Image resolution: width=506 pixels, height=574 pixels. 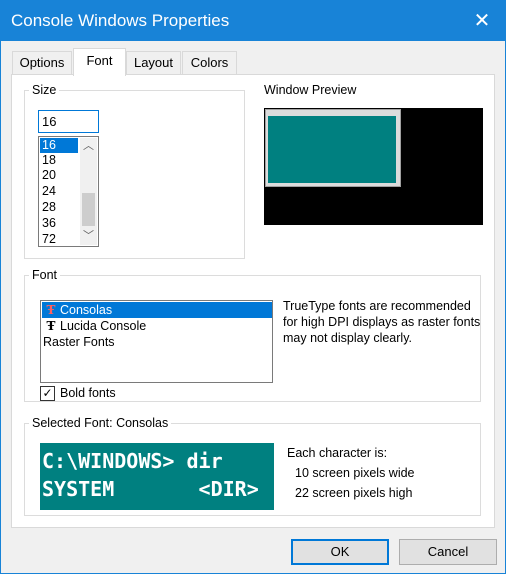 I want to click on char-heading: Each character is:, so click(x=337, y=453).